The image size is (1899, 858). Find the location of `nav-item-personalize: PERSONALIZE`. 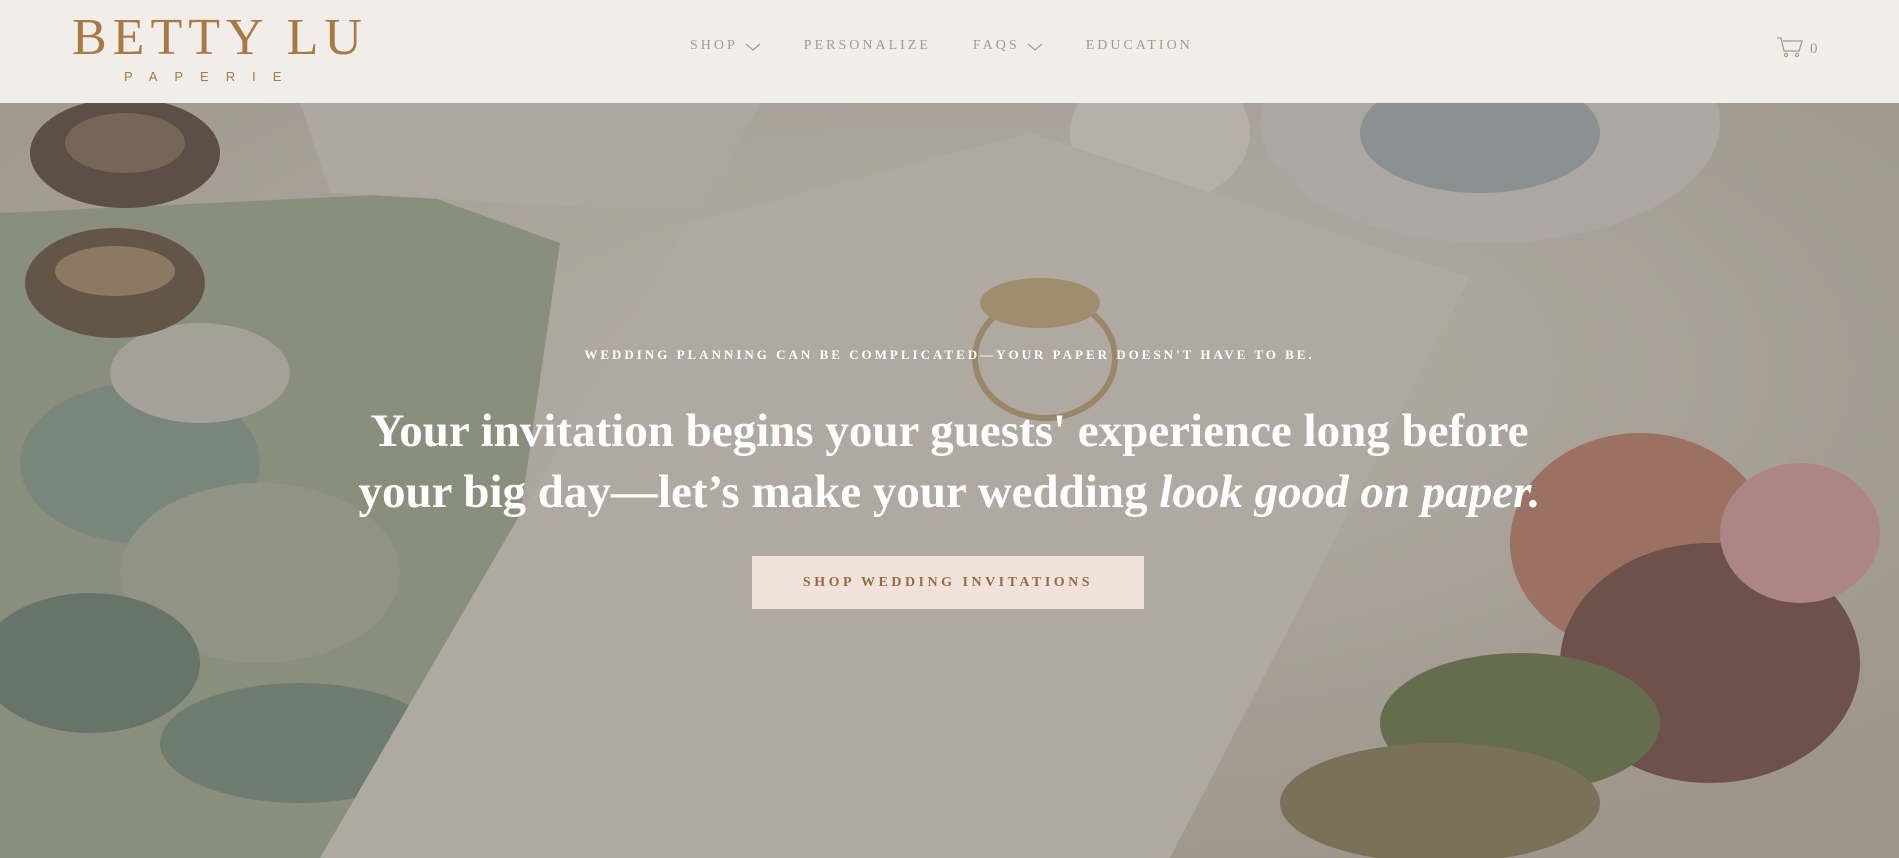

nav-item-personalize: PERSONALIZE is located at coordinates (867, 46).